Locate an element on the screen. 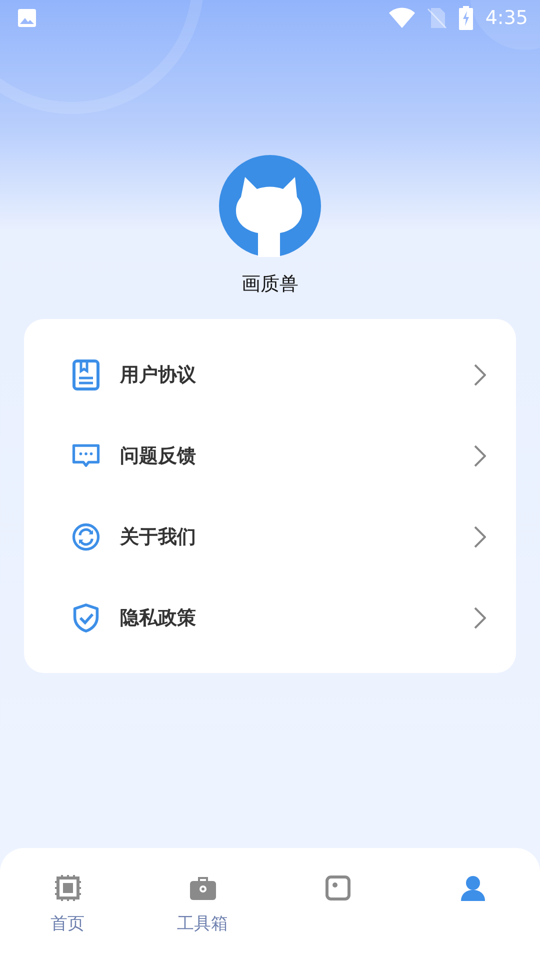  menu-item: 隐私政策 is located at coordinates (270, 617).